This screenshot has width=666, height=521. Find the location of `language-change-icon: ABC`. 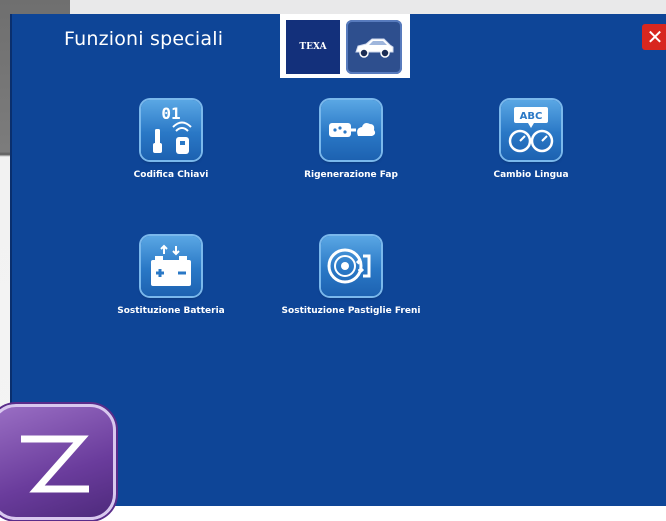

language-change-icon: ABC is located at coordinates (531, 130).